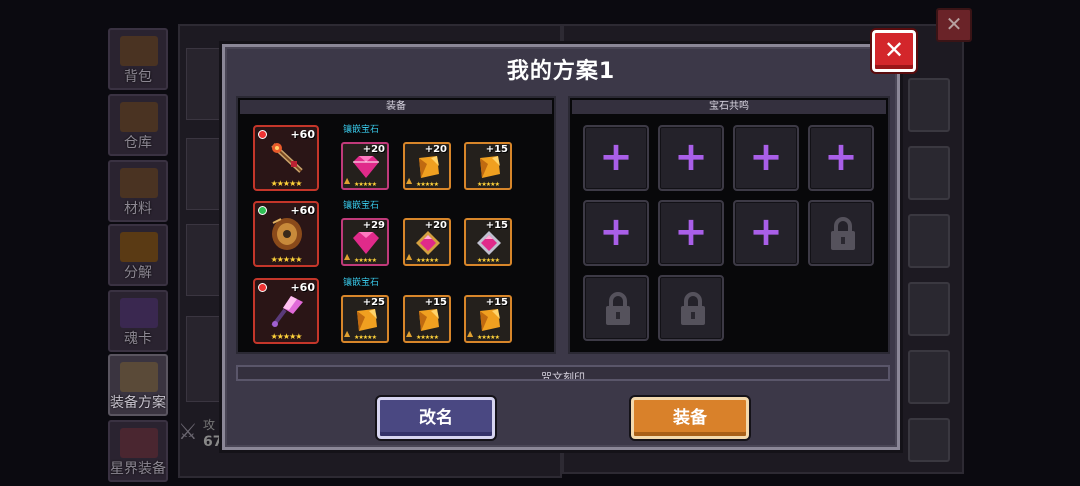 Image resolution: width=1080 pixels, height=486 pixels. I want to click on sword-icon: ⚔, so click(188, 432).